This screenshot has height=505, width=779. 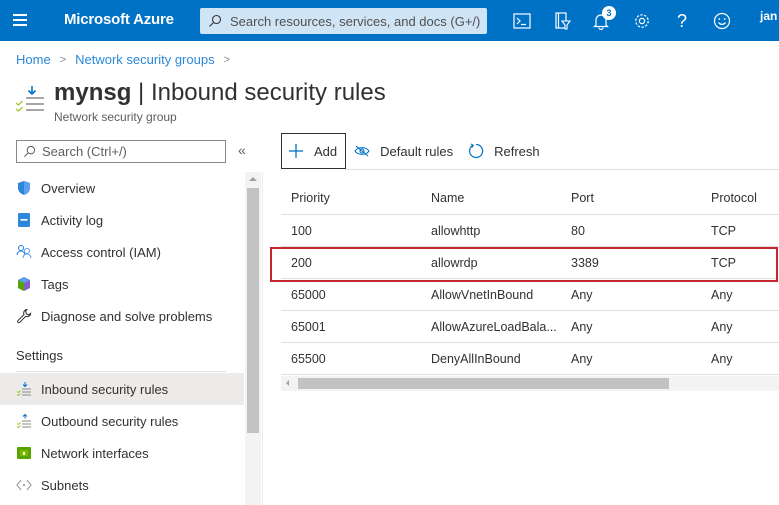 I want to click on table-header: Priority Name Port Protocol, so click(x=530, y=199).